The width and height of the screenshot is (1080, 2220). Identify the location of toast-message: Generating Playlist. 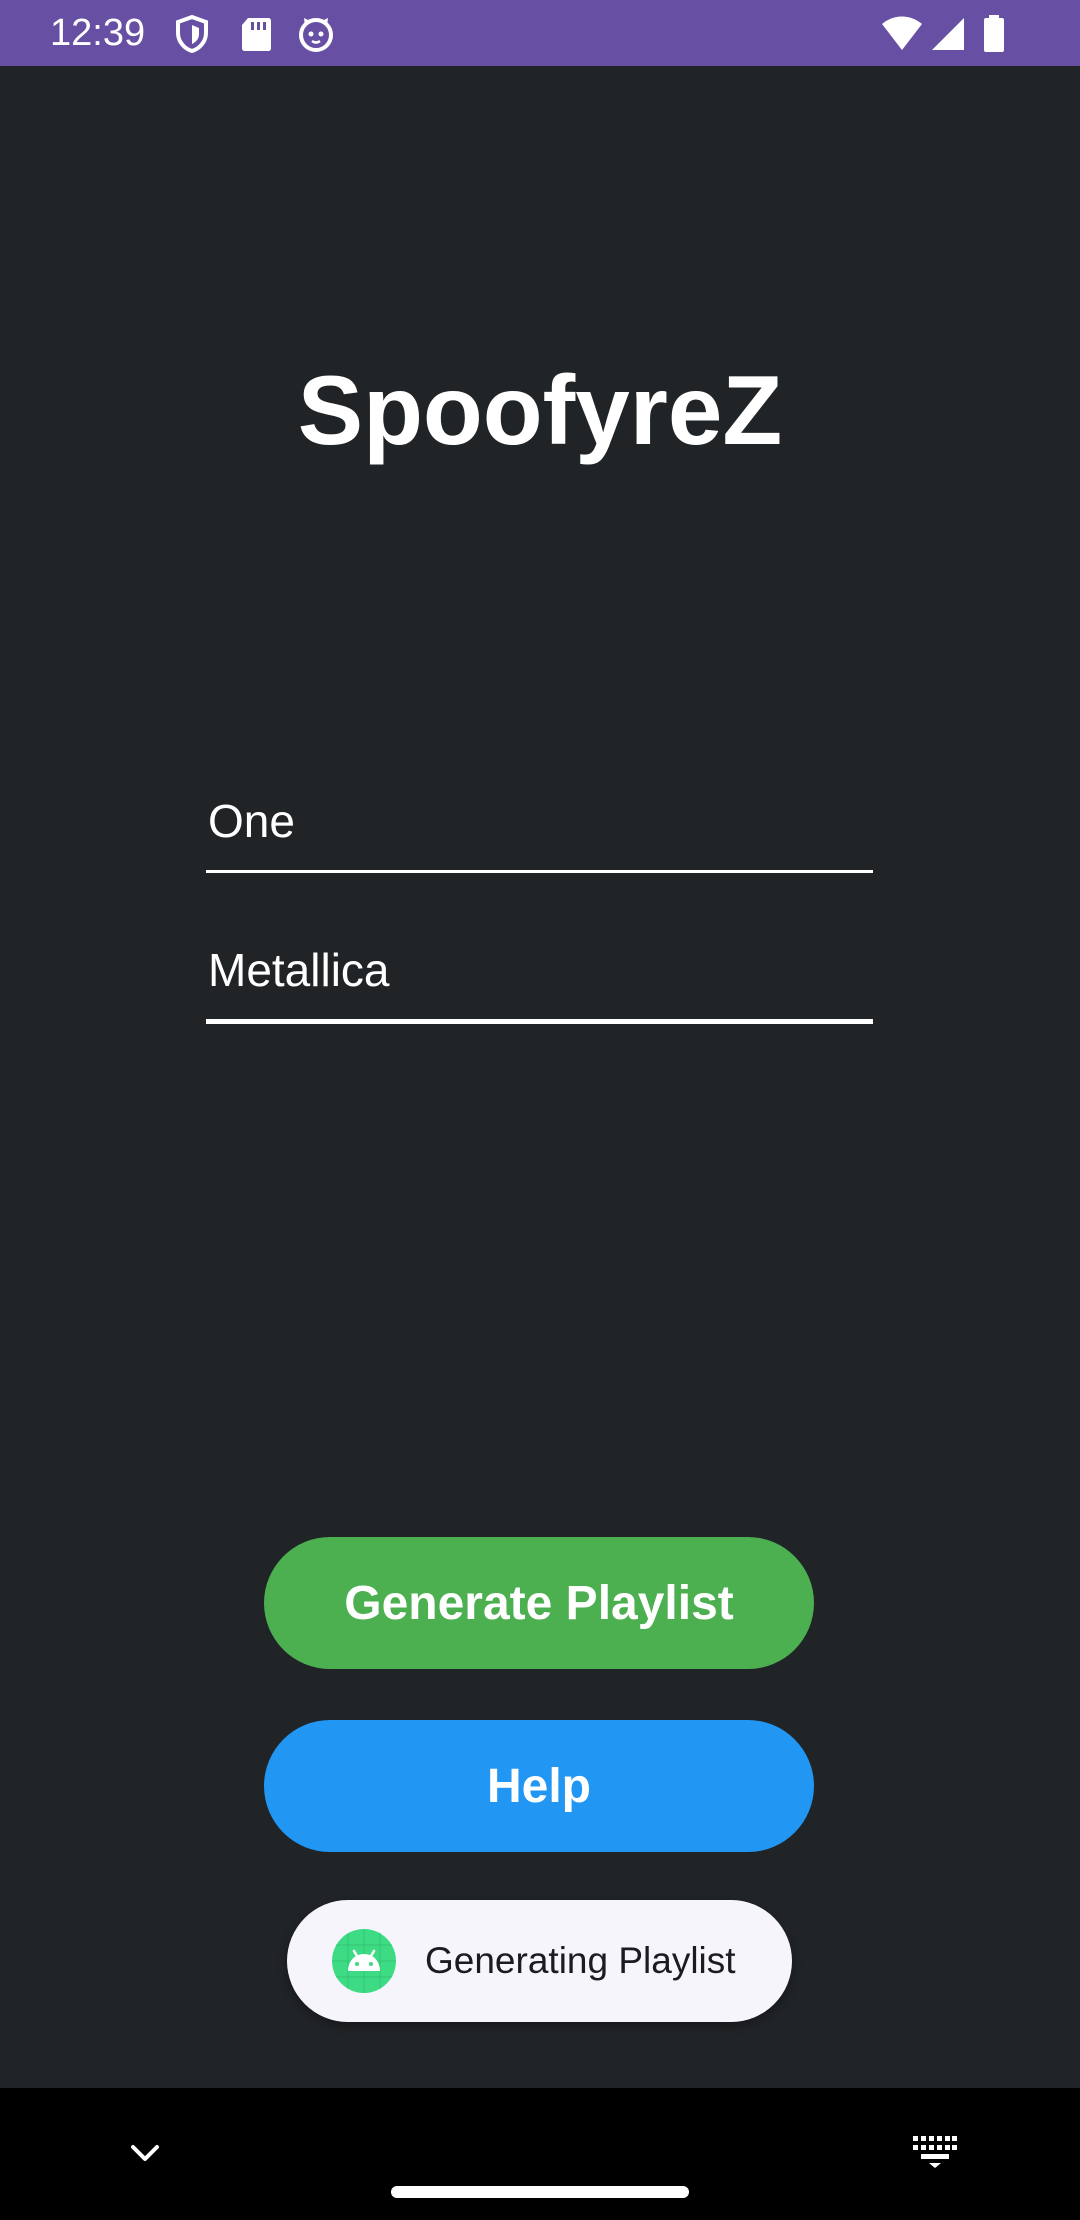
(580, 1960).